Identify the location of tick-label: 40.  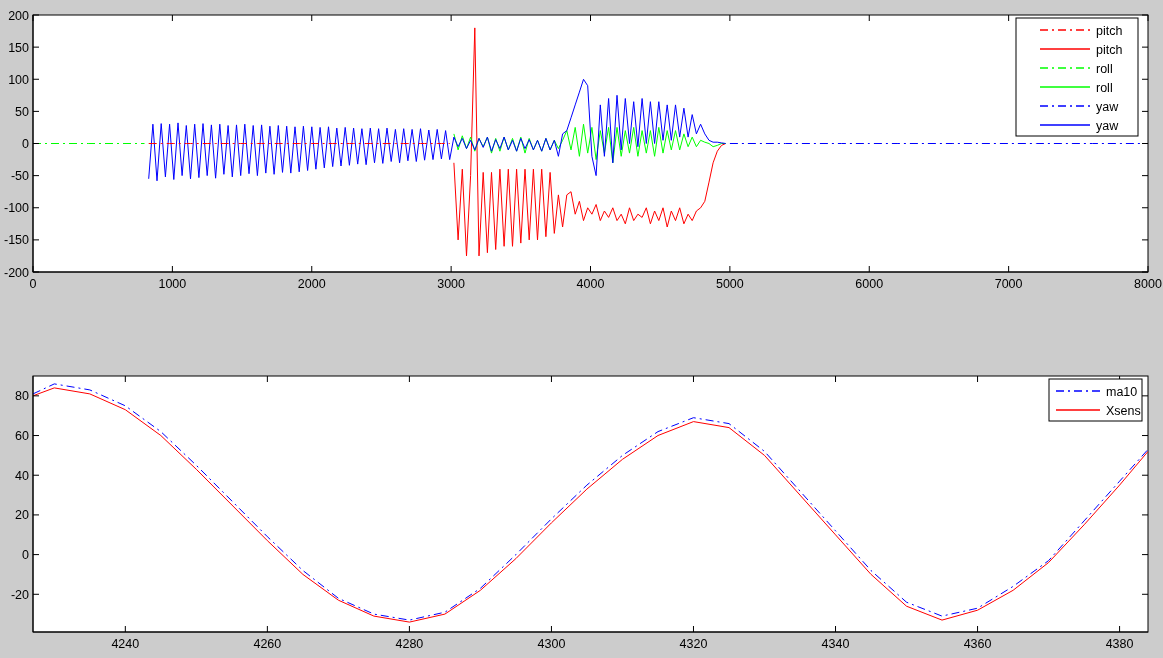
(22, 475).